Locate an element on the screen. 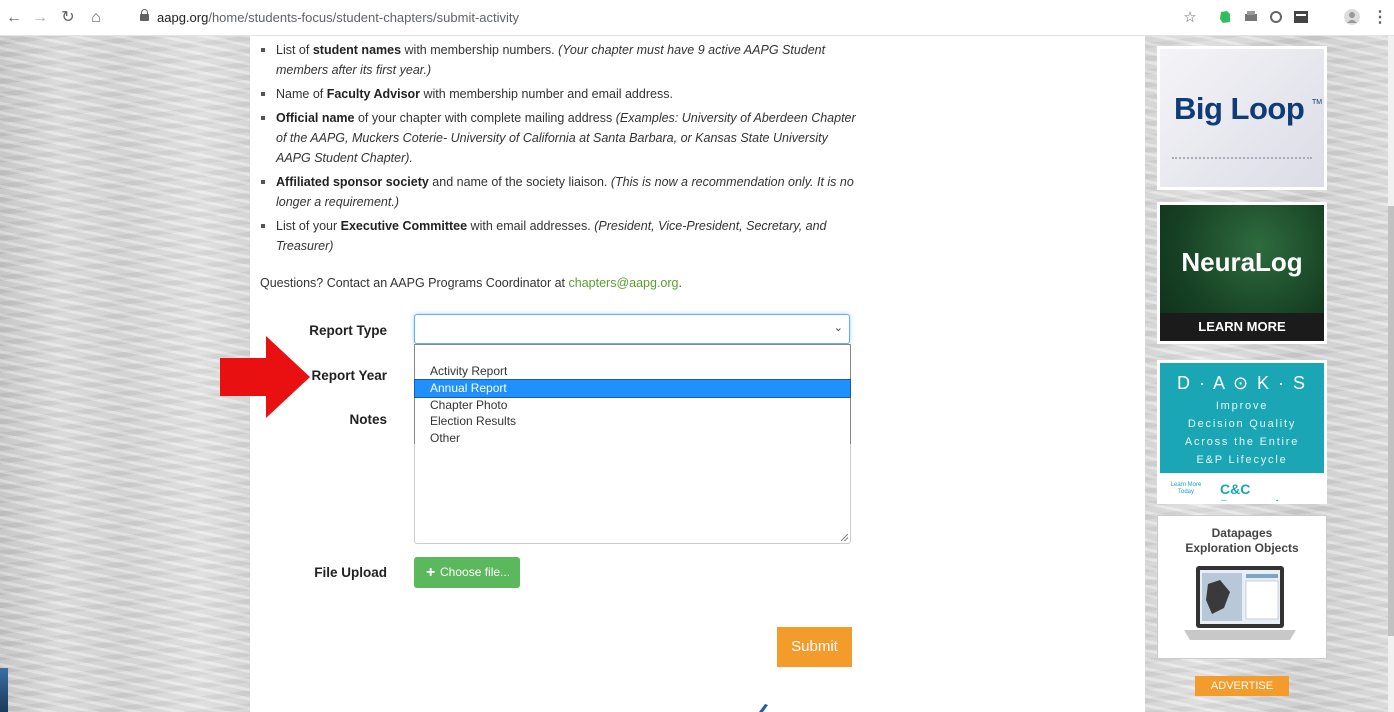  learn-more-text: Learn More Today is located at coordinates (1186, 488).